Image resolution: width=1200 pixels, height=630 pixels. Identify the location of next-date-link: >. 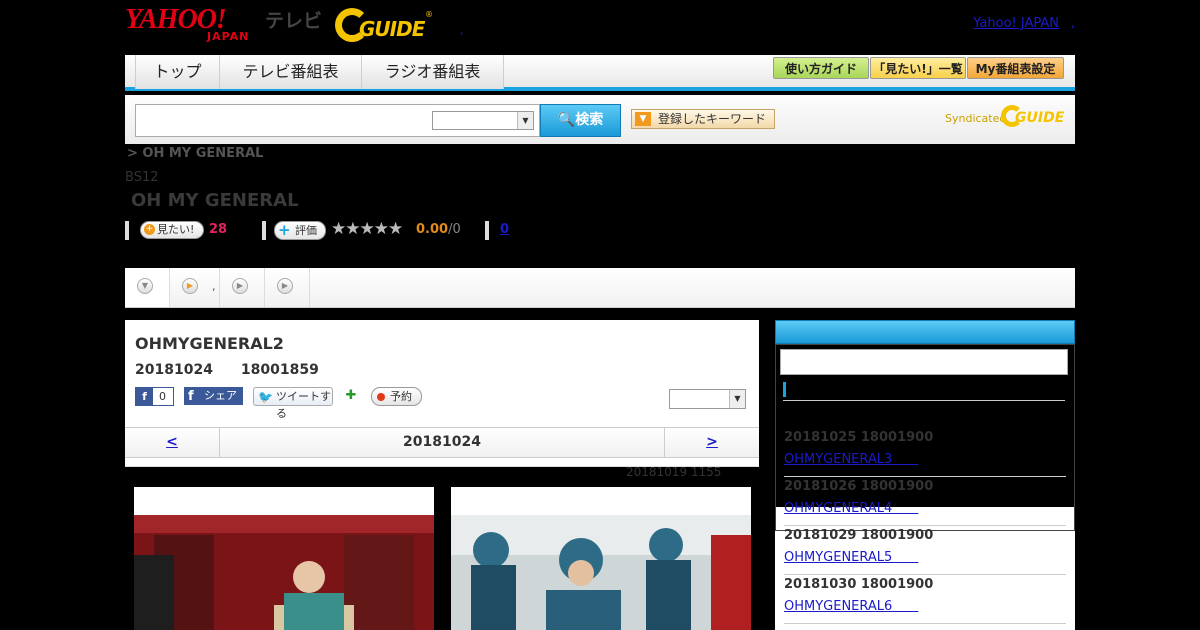
(711, 442).